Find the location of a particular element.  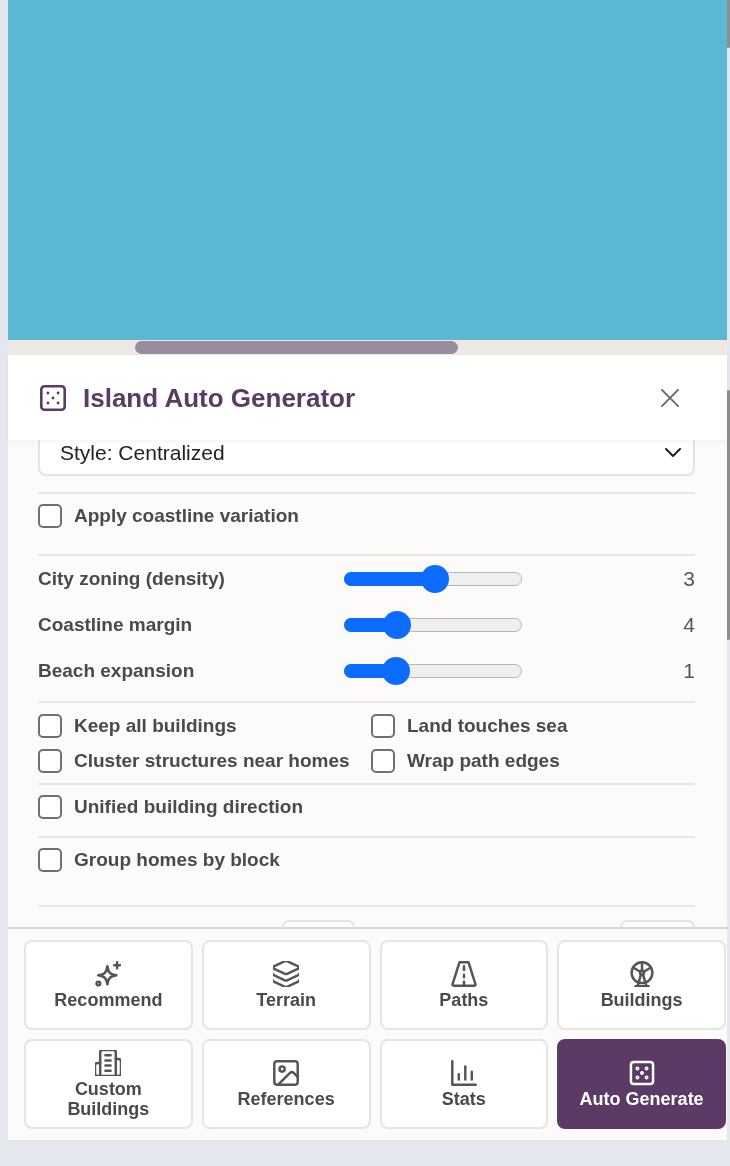

slider-label: Coastline margin is located at coordinates (116, 624).